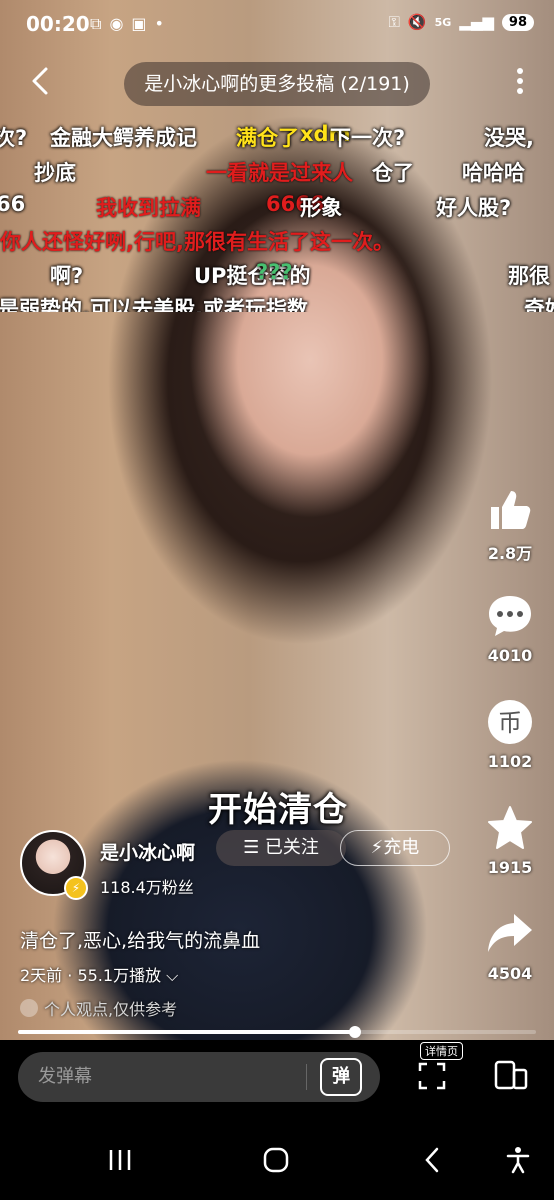 Image resolution: width=554 pixels, height=1200 pixels. I want to click on chevron-down-icon: ⌵, so click(172, 975).